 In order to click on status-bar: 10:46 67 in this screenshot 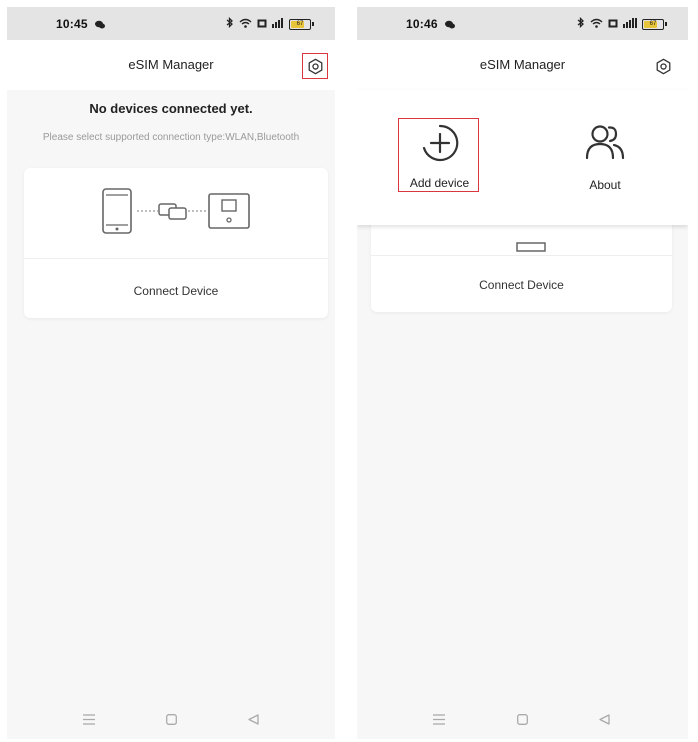, I will do `click(522, 23)`.